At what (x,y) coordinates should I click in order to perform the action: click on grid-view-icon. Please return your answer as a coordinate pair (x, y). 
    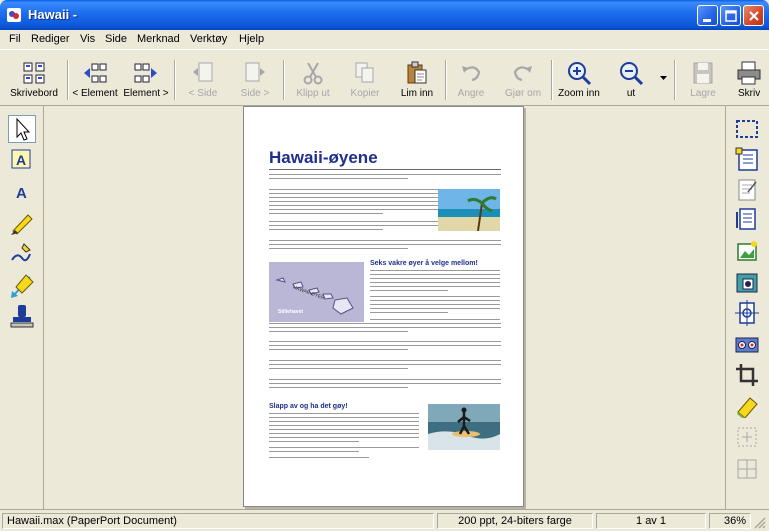
    Looking at the image, I should click on (747, 469).